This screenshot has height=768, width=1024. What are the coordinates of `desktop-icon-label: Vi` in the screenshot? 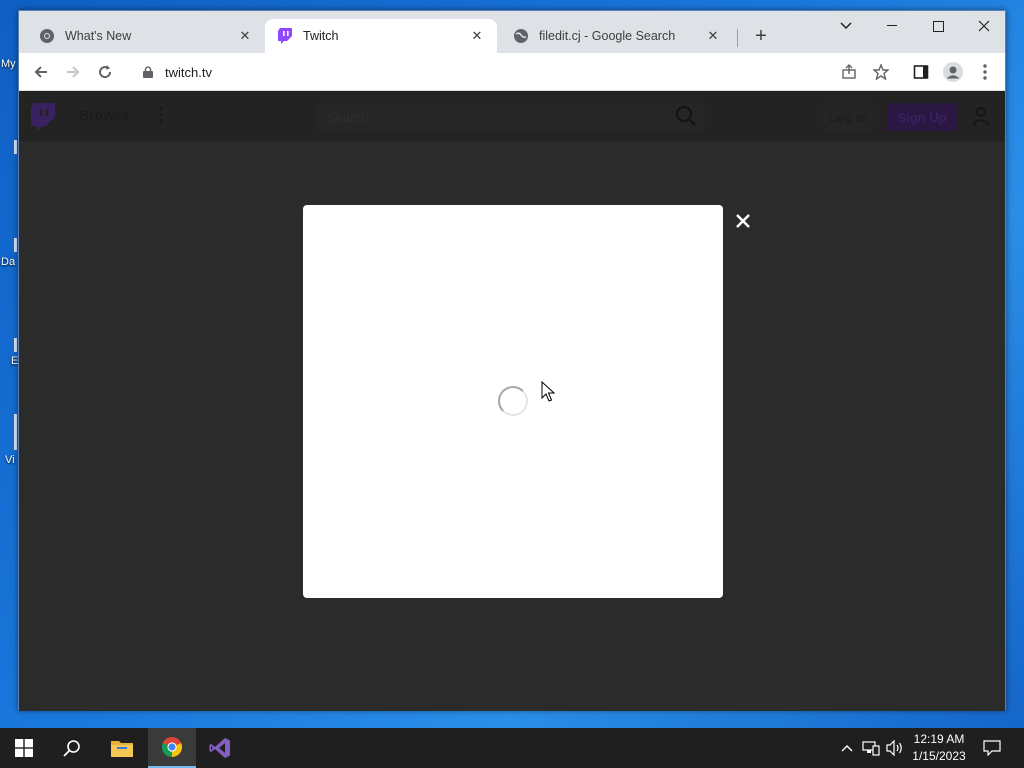 It's located at (10, 460).